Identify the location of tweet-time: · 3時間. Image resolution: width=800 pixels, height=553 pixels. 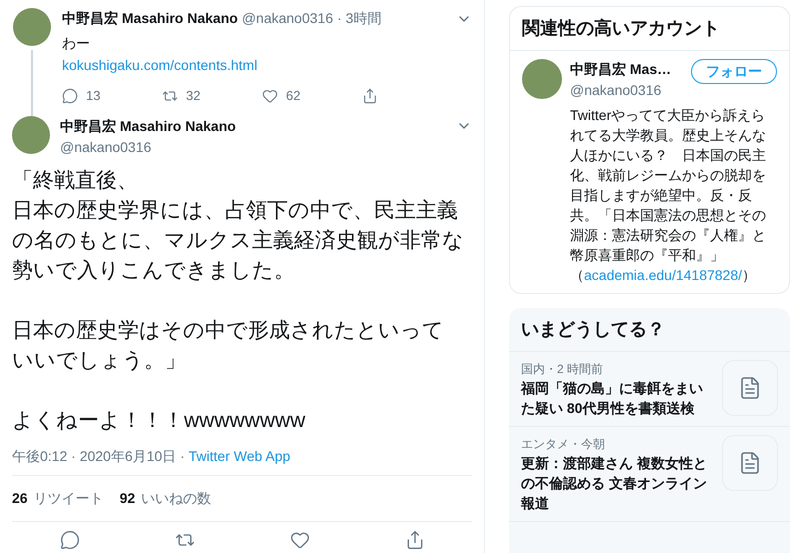
(359, 18).